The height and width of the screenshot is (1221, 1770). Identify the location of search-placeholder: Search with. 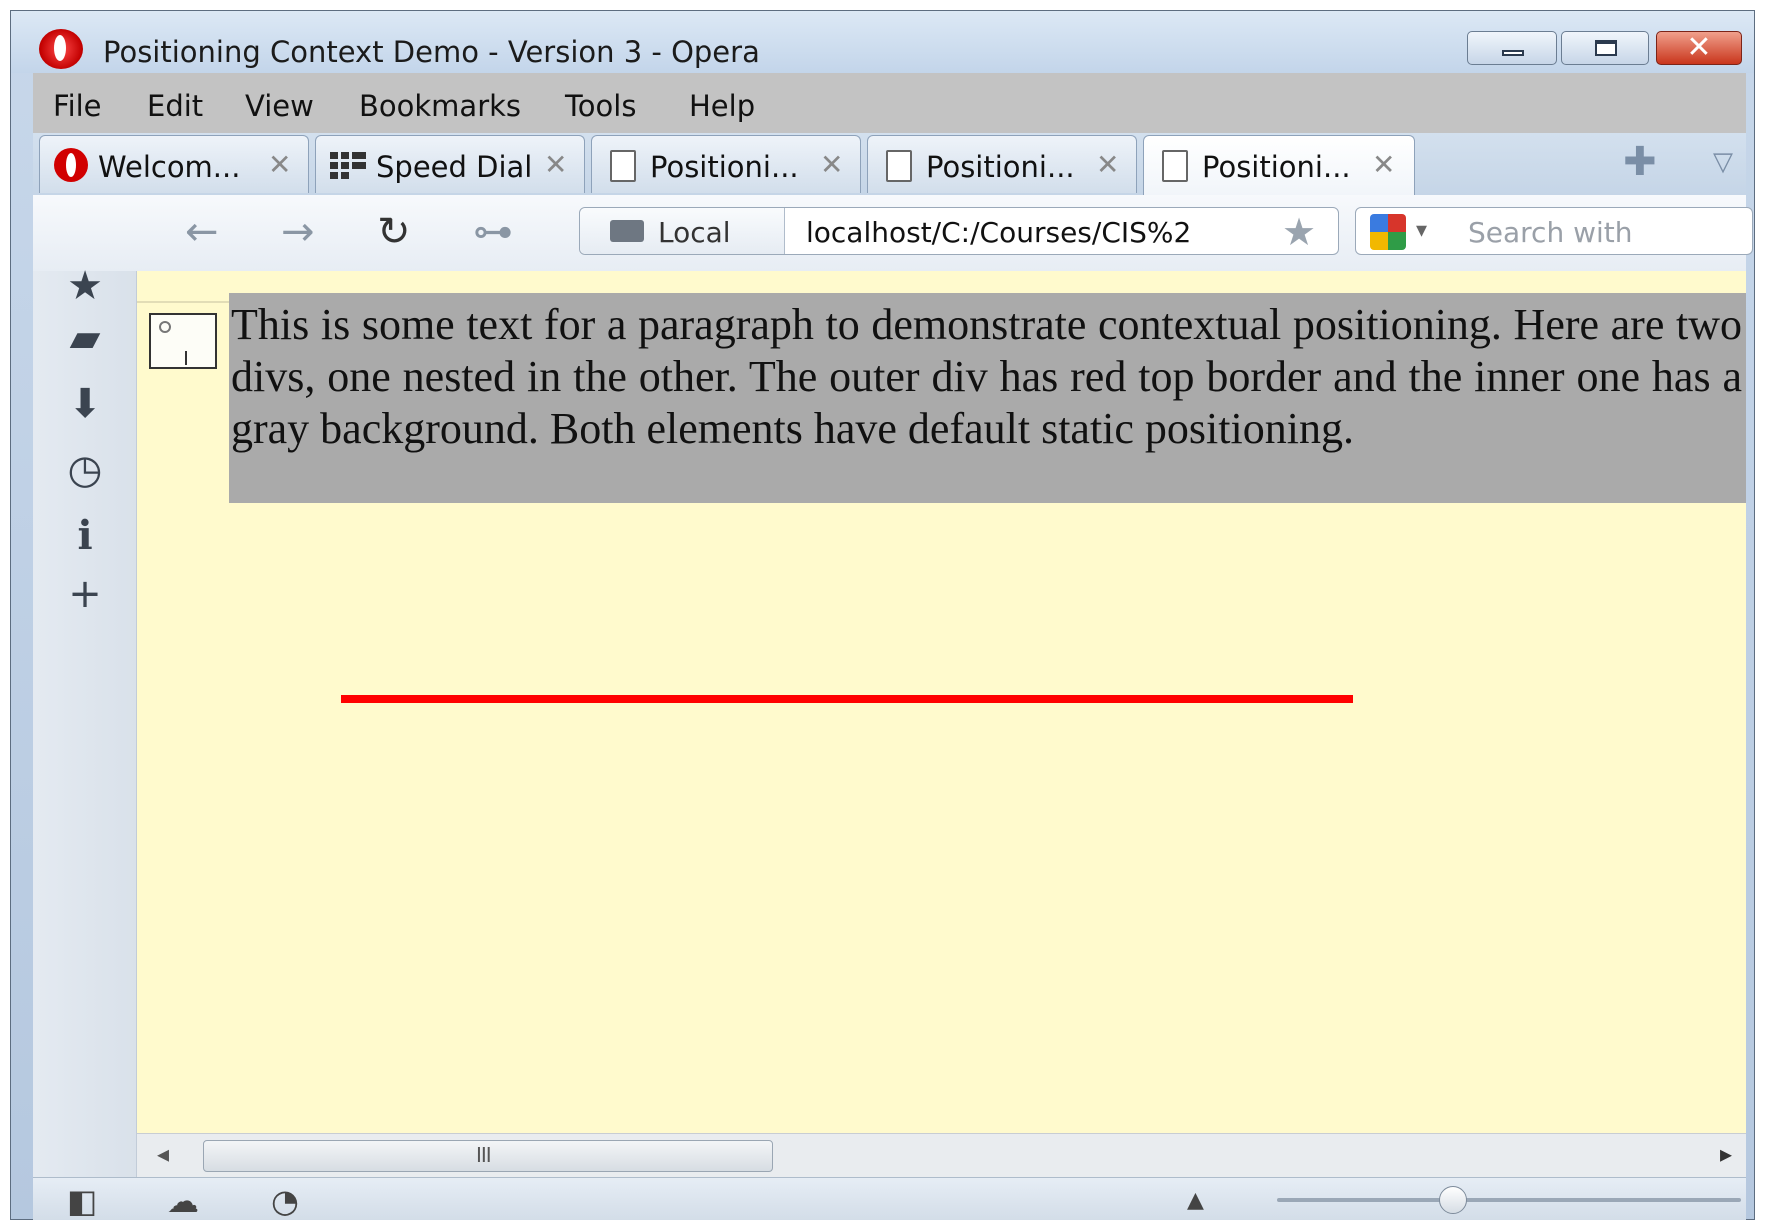
(1550, 232).